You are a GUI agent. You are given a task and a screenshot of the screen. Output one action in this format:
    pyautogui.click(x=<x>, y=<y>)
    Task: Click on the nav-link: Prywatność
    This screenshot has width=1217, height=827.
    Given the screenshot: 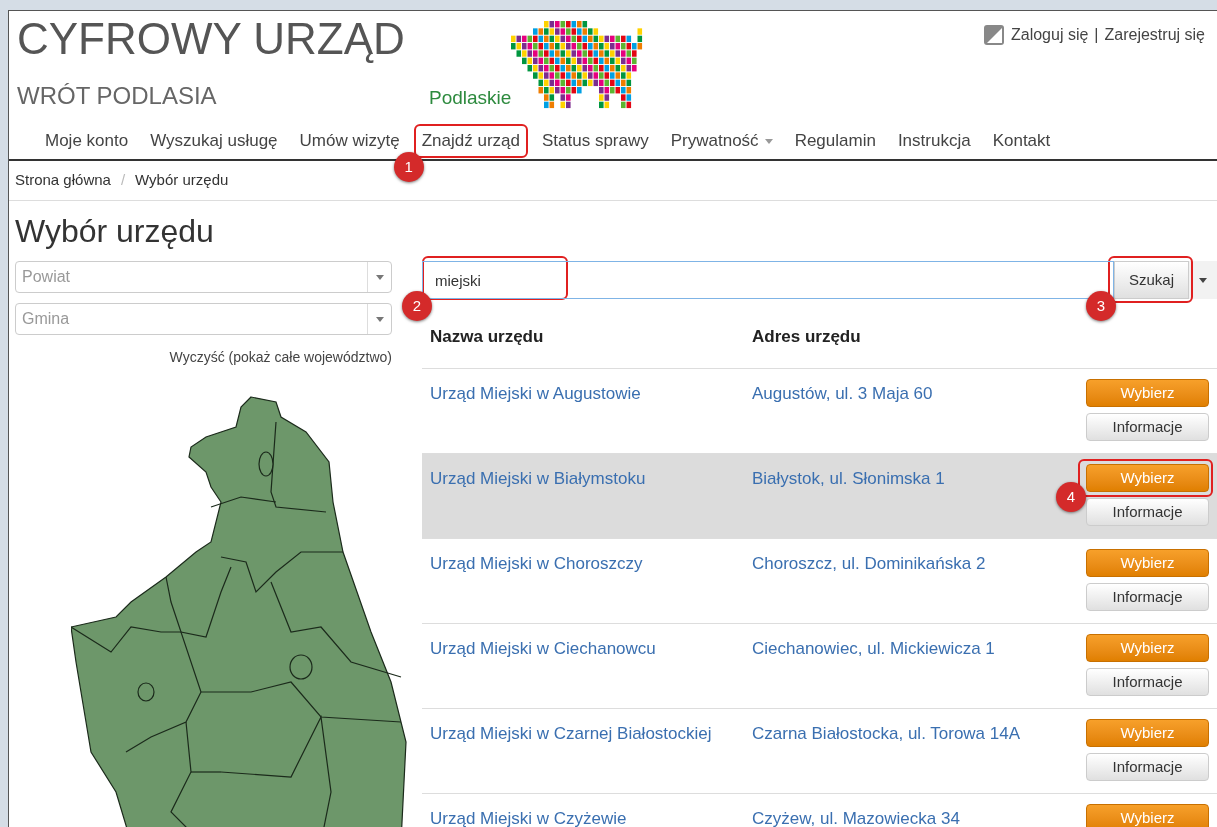 What is the action you would take?
    pyautogui.click(x=721, y=141)
    